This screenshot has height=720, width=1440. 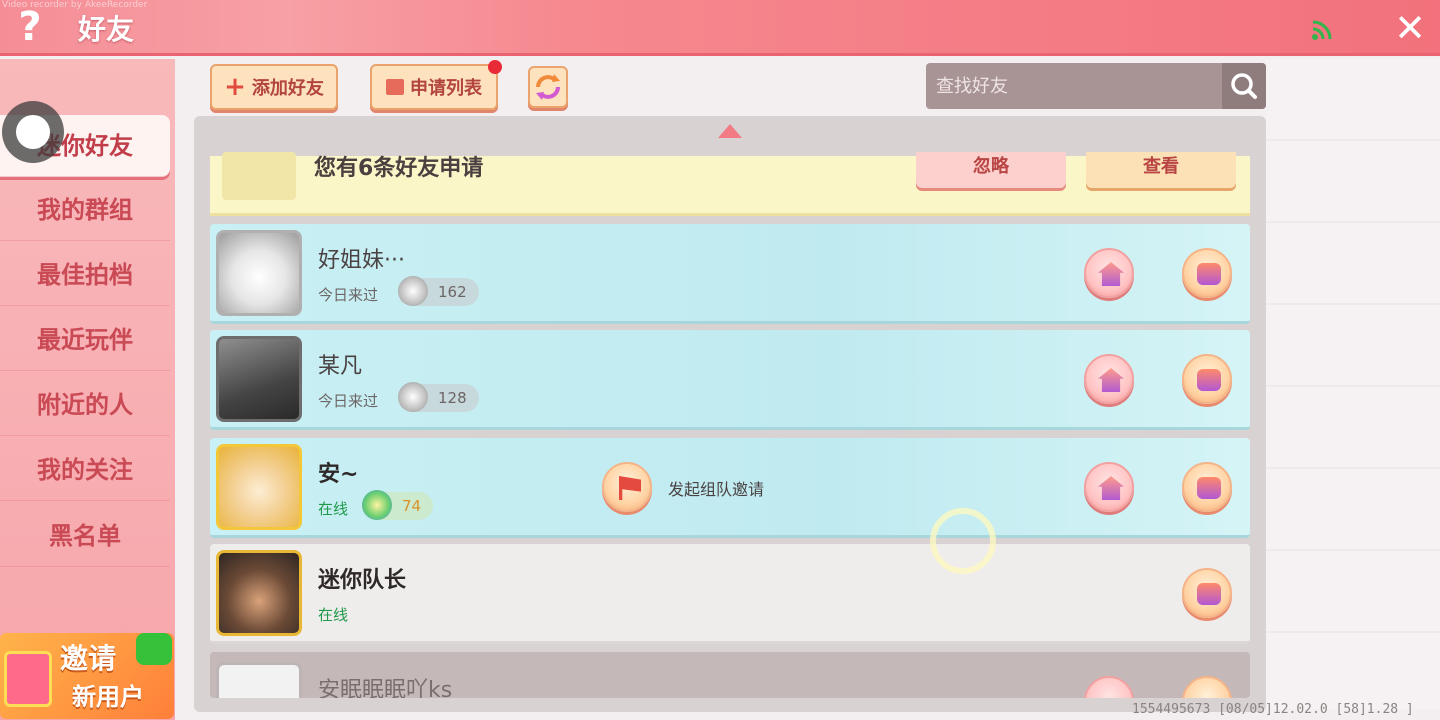 I want to click on close-button: ✕, so click(x=1410, y=28).